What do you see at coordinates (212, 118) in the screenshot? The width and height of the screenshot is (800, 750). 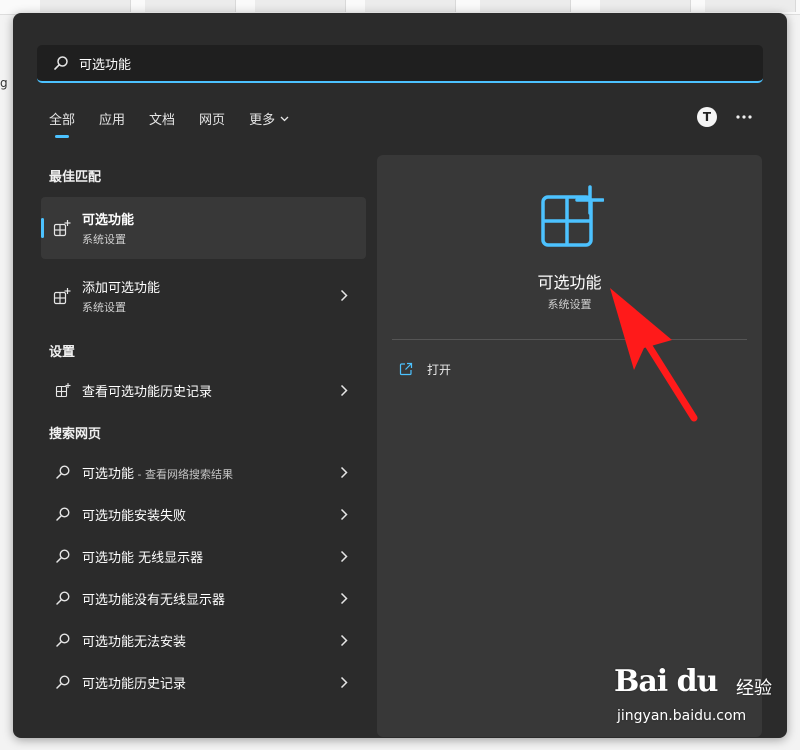 I see `tab-web: 网页` at bounding box center [212, 118].